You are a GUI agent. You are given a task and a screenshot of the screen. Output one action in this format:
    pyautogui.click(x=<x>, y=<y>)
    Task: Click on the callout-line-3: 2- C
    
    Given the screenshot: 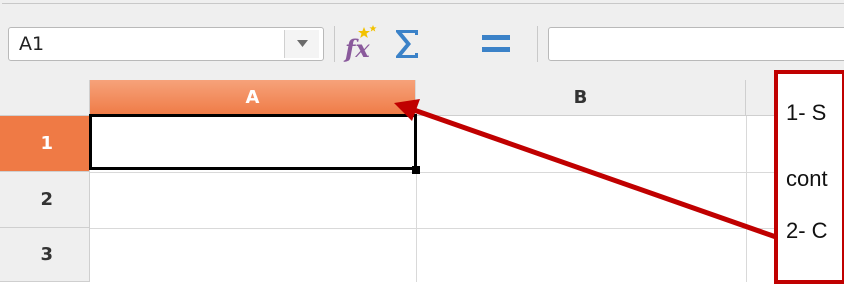 What is the action you would take?
    pyautogui.click(x=807, y=230)
    